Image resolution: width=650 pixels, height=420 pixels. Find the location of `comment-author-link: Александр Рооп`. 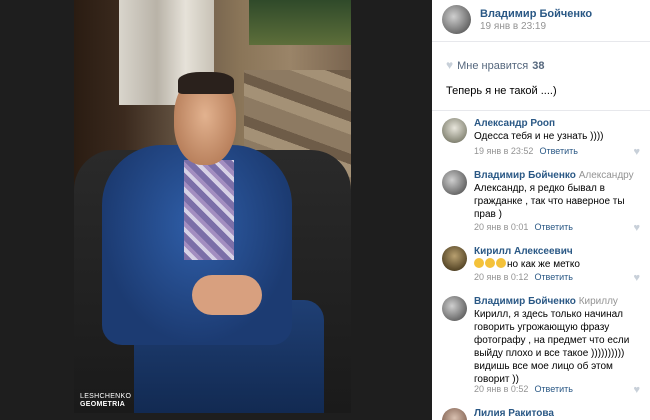

comment-author-link: Александр Рооп is located at coordinates (514, 123).